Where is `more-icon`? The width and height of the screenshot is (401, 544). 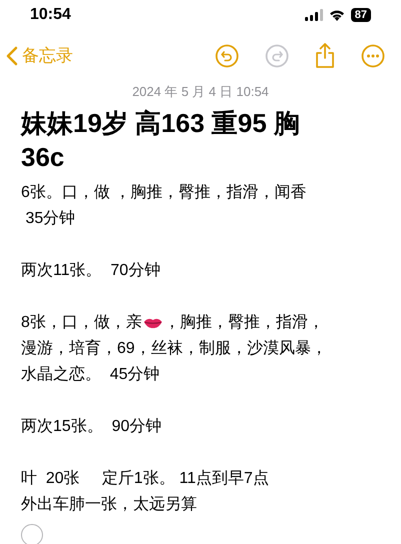 more-icon is located at coordinates (373, 56).